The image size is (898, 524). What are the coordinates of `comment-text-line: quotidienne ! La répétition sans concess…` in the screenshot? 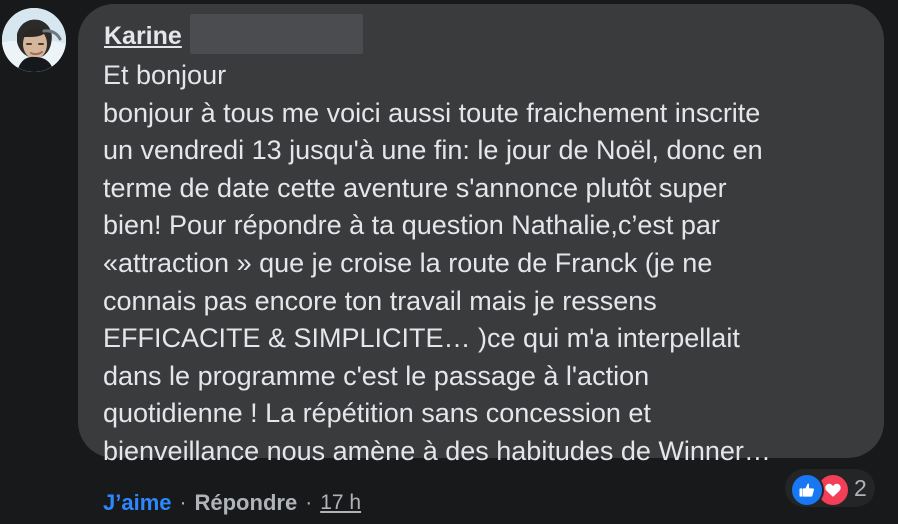 It's located at (377, 413).